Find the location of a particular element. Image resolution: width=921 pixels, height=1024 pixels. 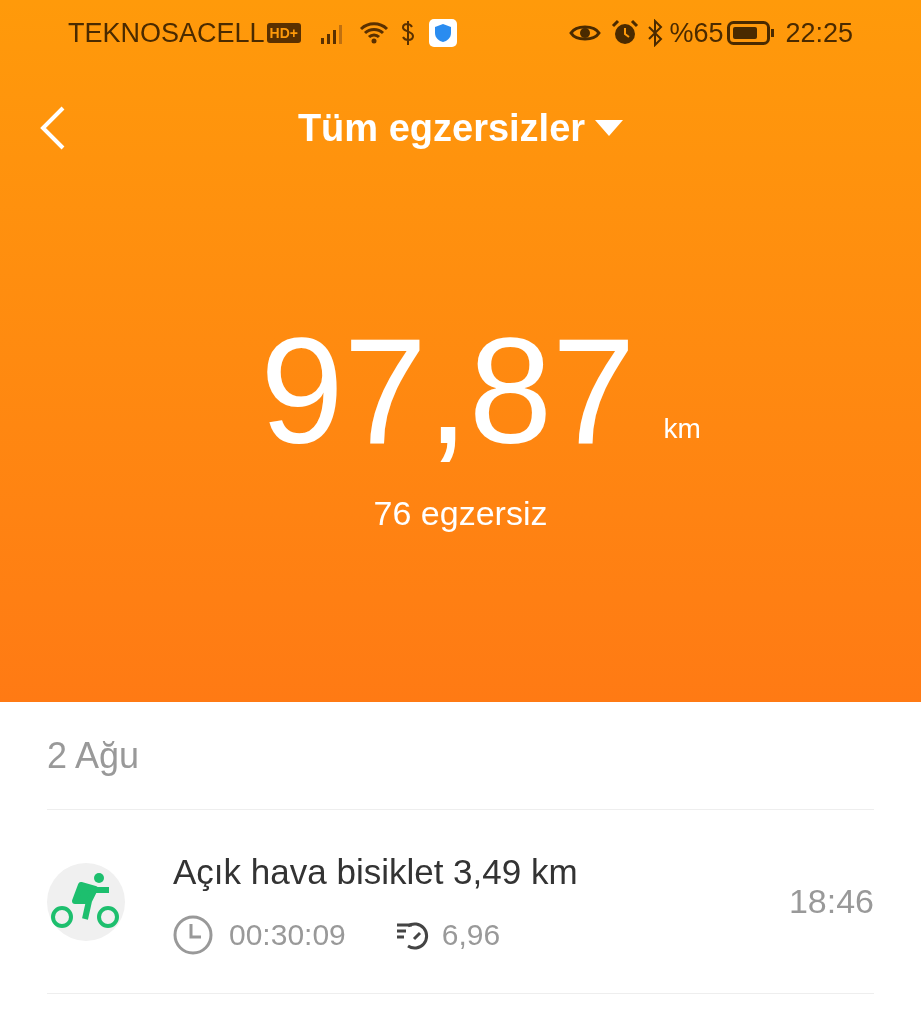

clock-time: 22:25 is located at coordinates (819, 33).